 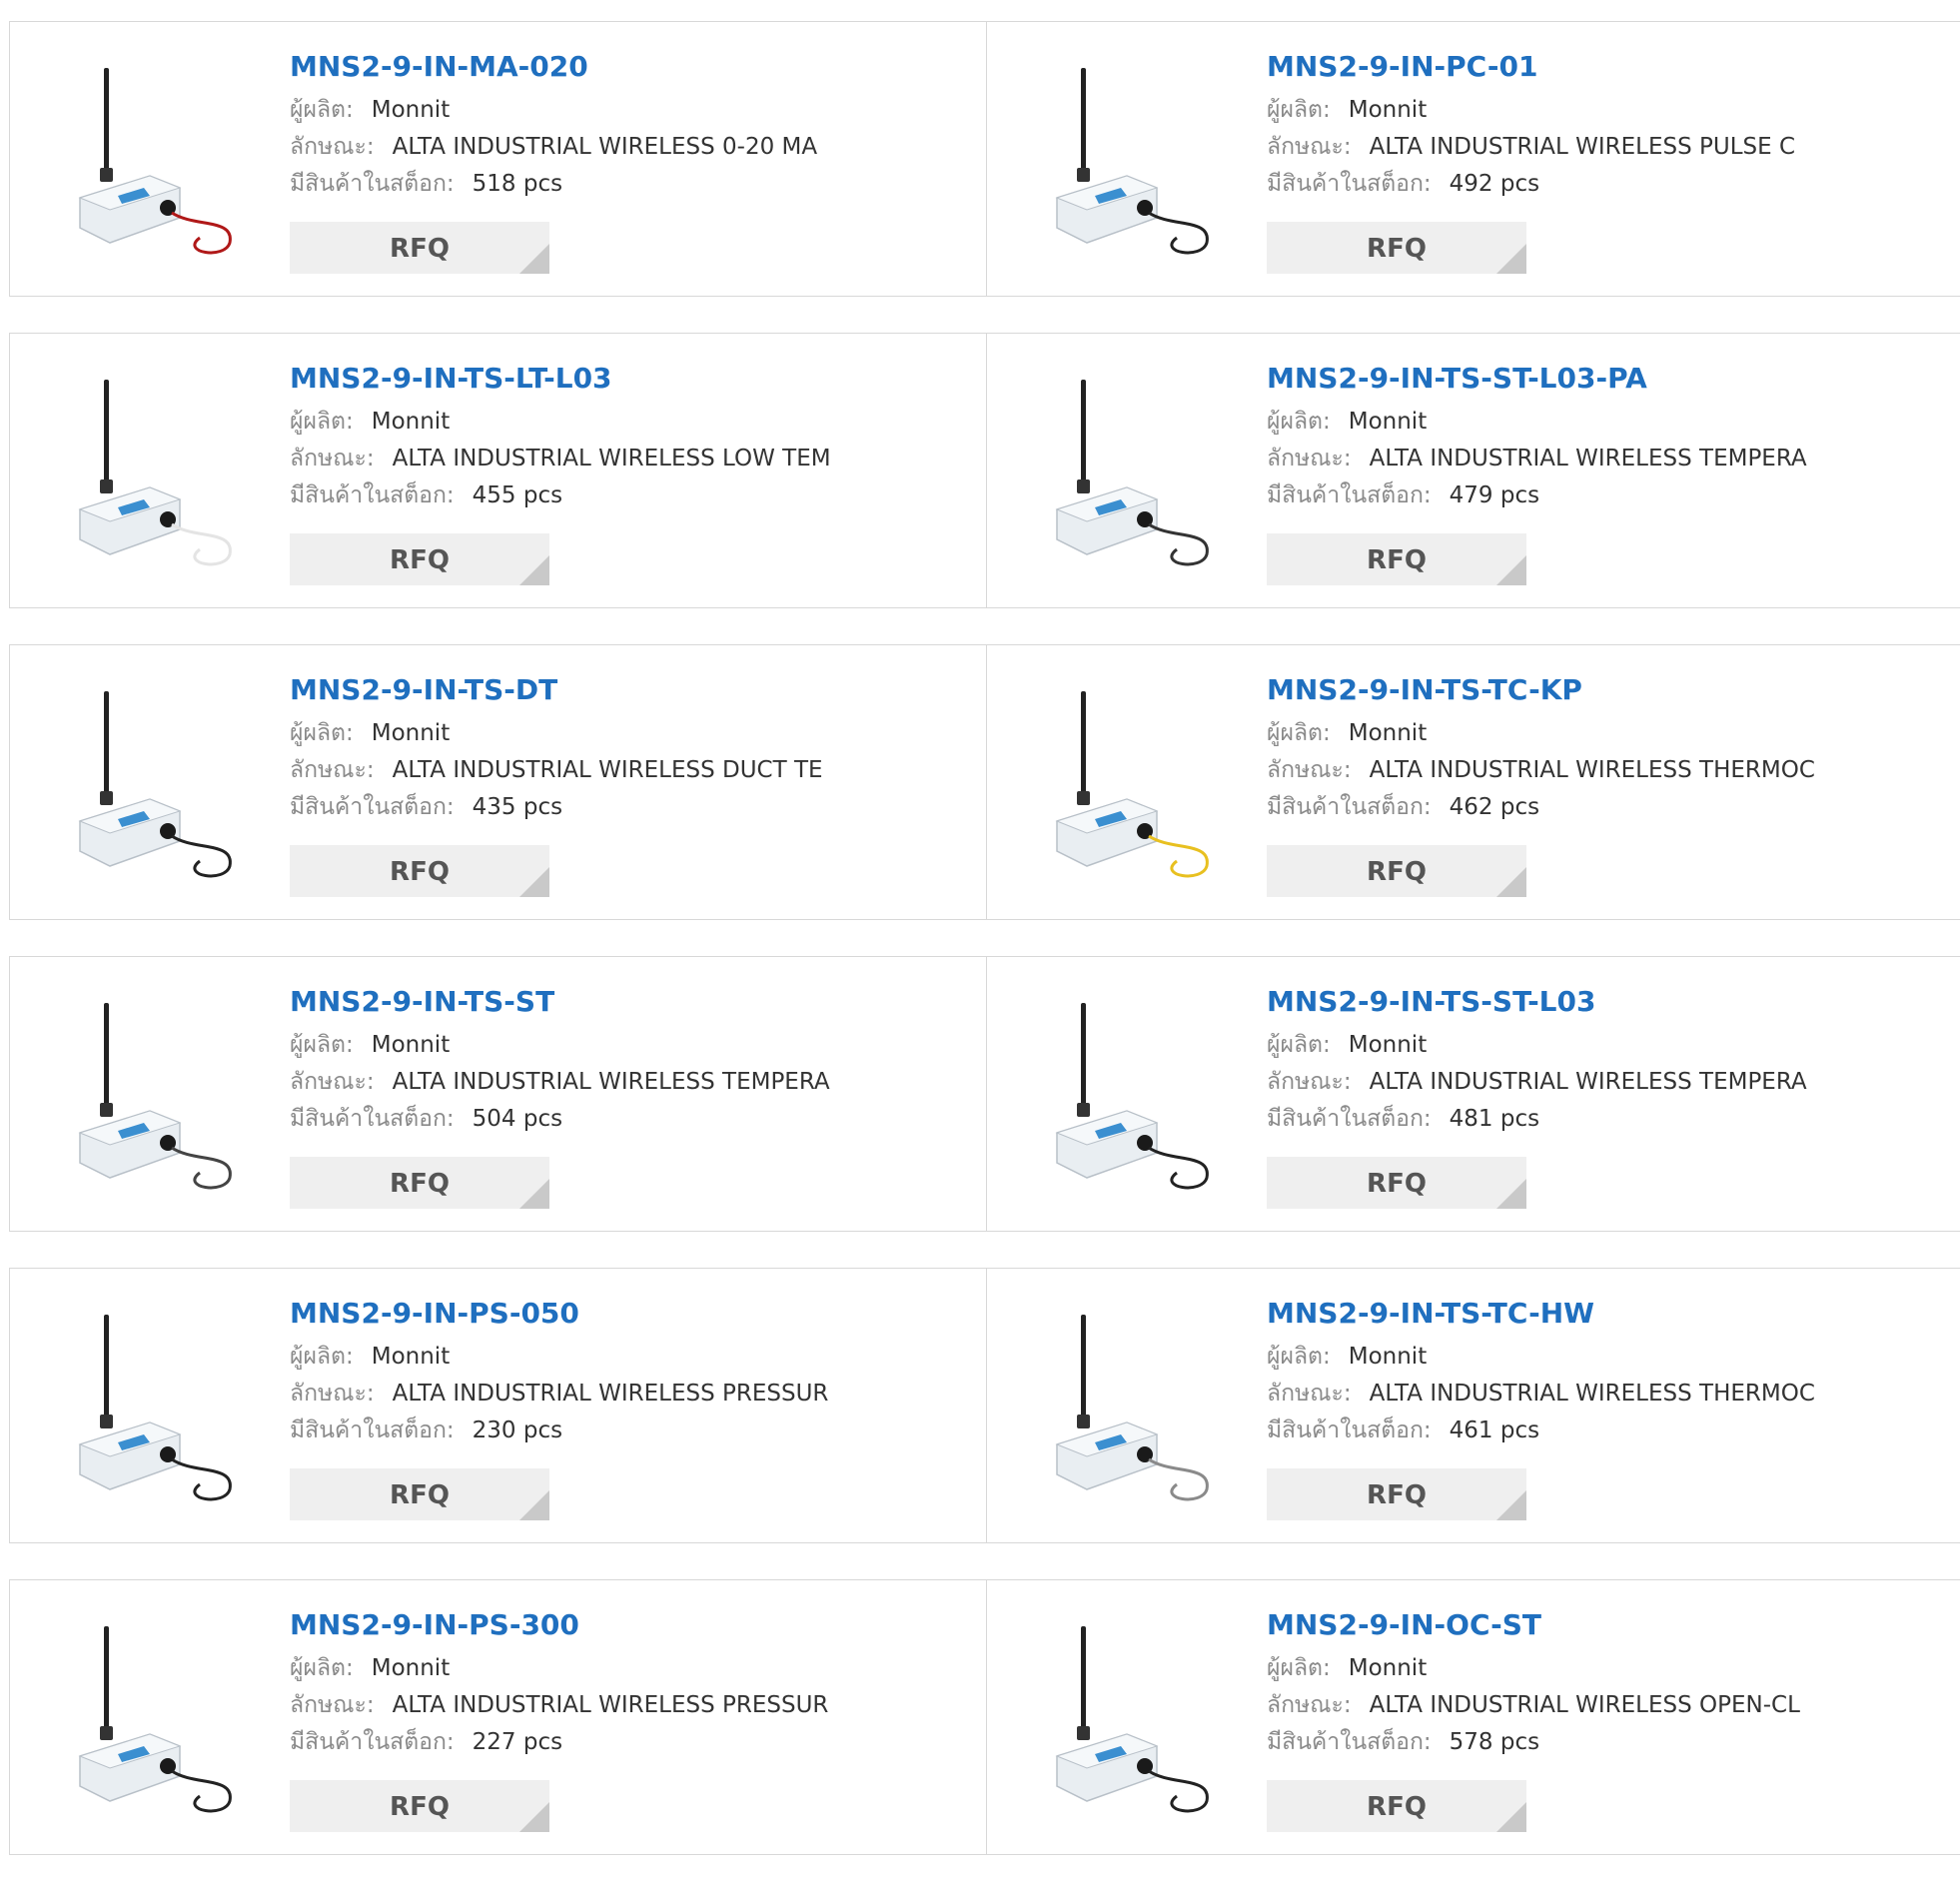 What do you see at coordinates (1531, 67) in the screenshot?
I see `part-number-link: MNS2-9-IN-PC-01` at bounding box center [1531, 67].